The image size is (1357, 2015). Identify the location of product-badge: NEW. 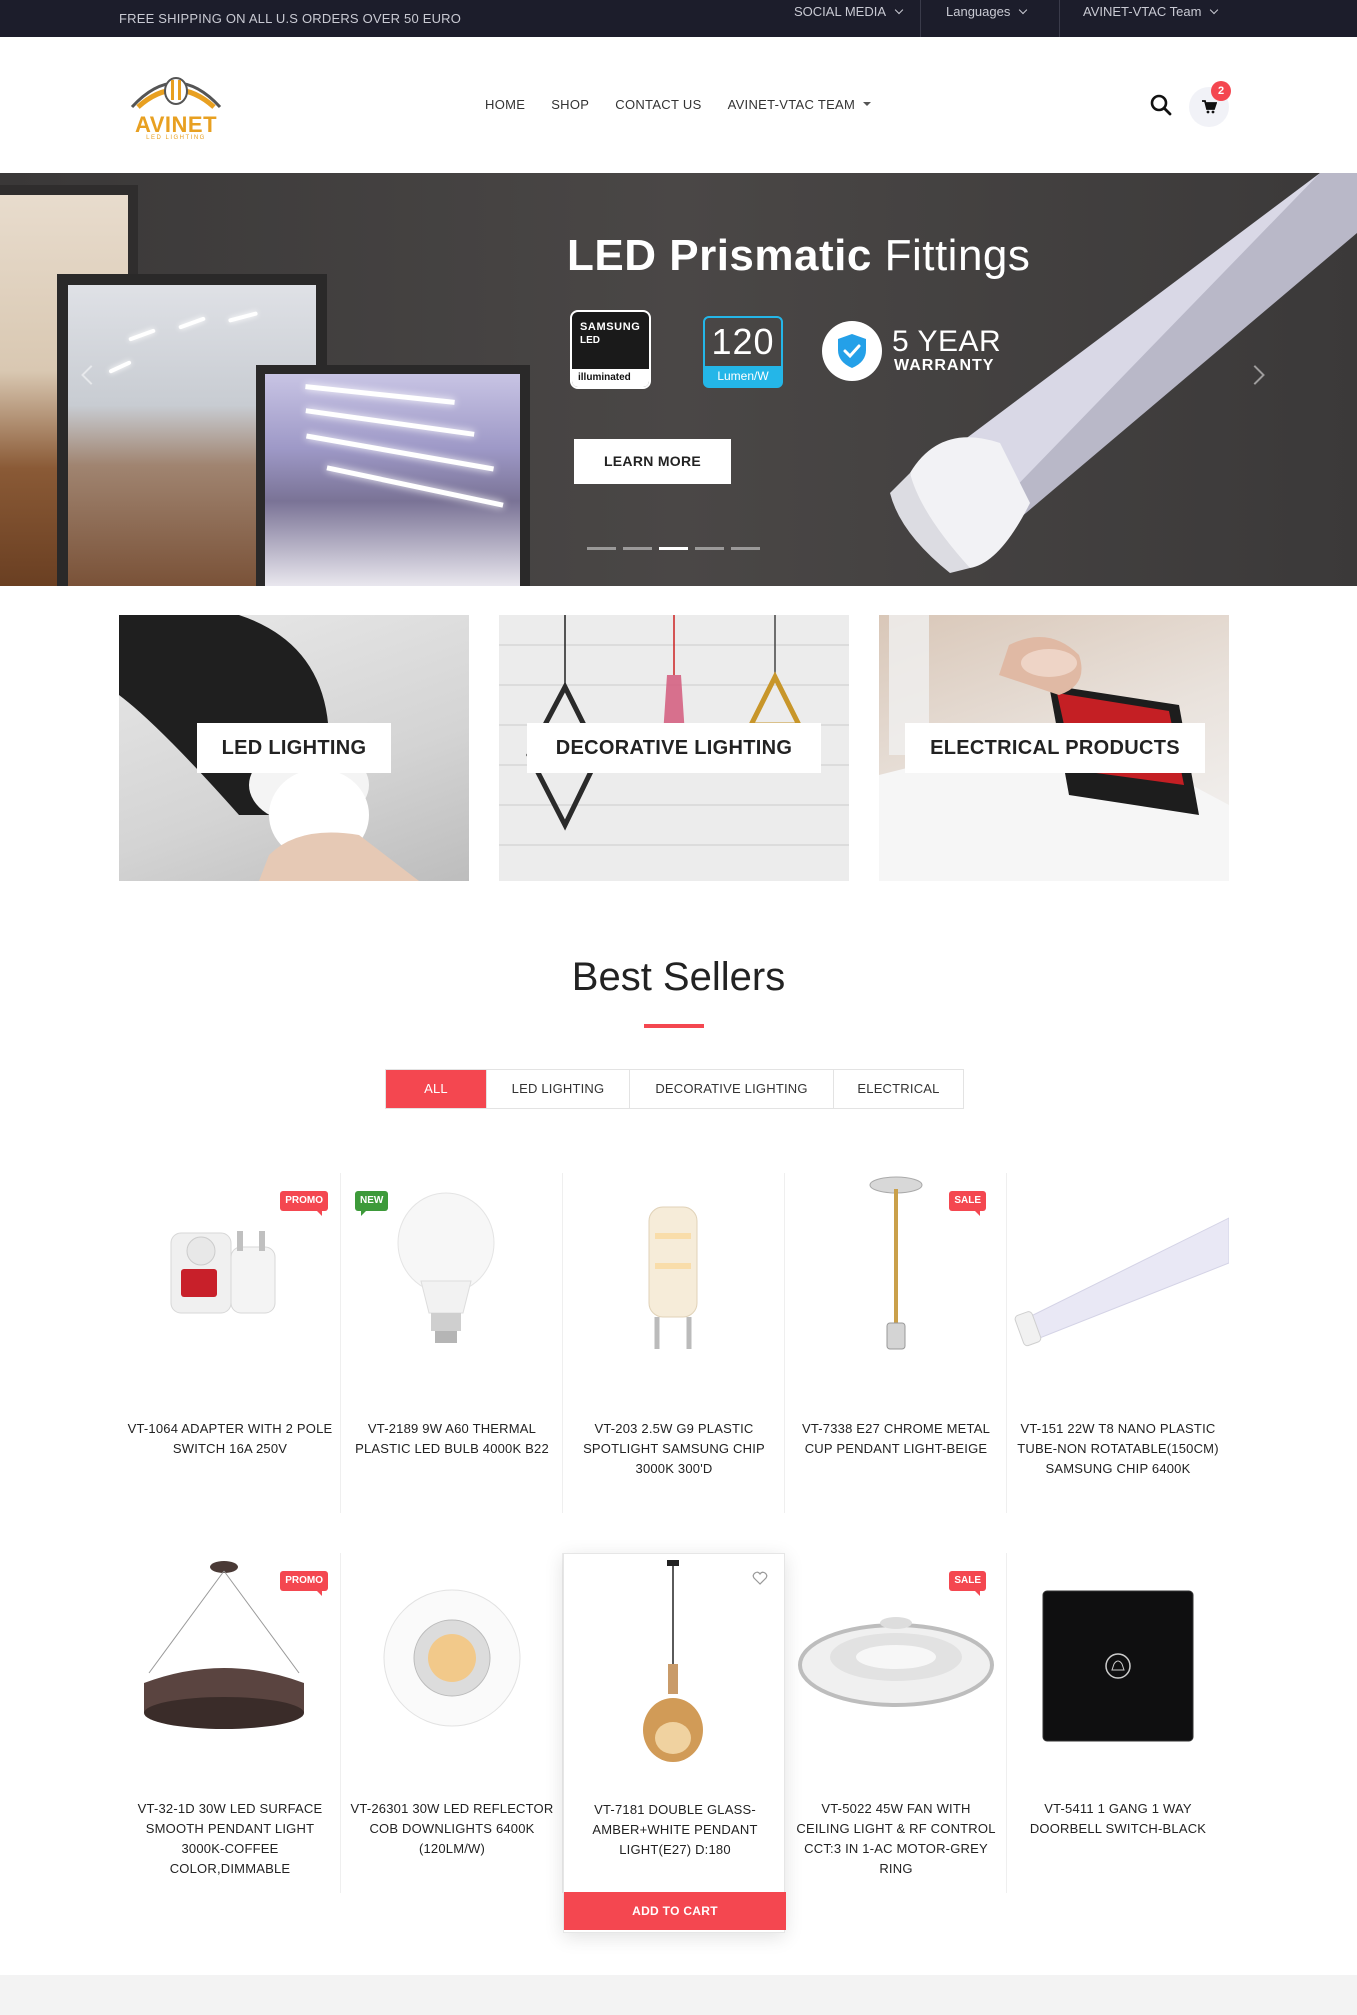
(372, 1203).